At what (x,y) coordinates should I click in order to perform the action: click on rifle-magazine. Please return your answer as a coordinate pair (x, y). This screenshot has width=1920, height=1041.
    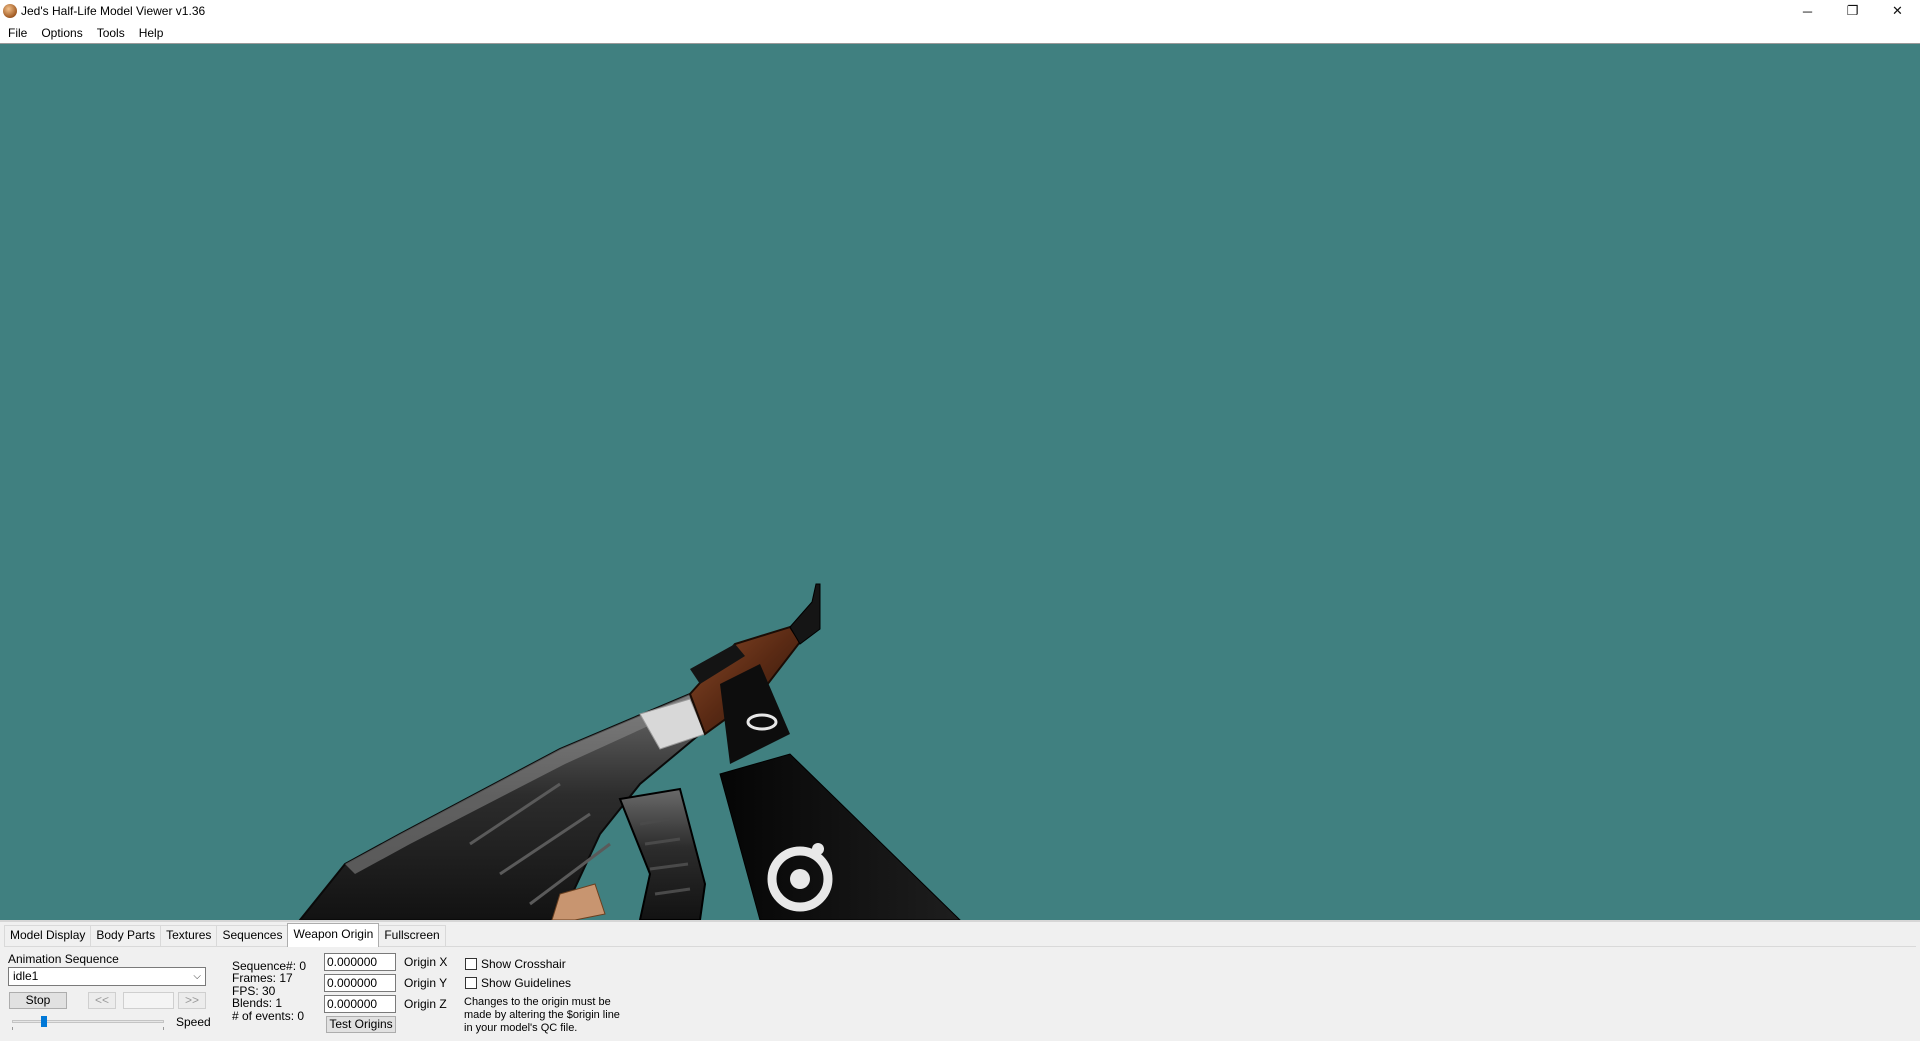
    Looking at the image, I should click on (662, 853).